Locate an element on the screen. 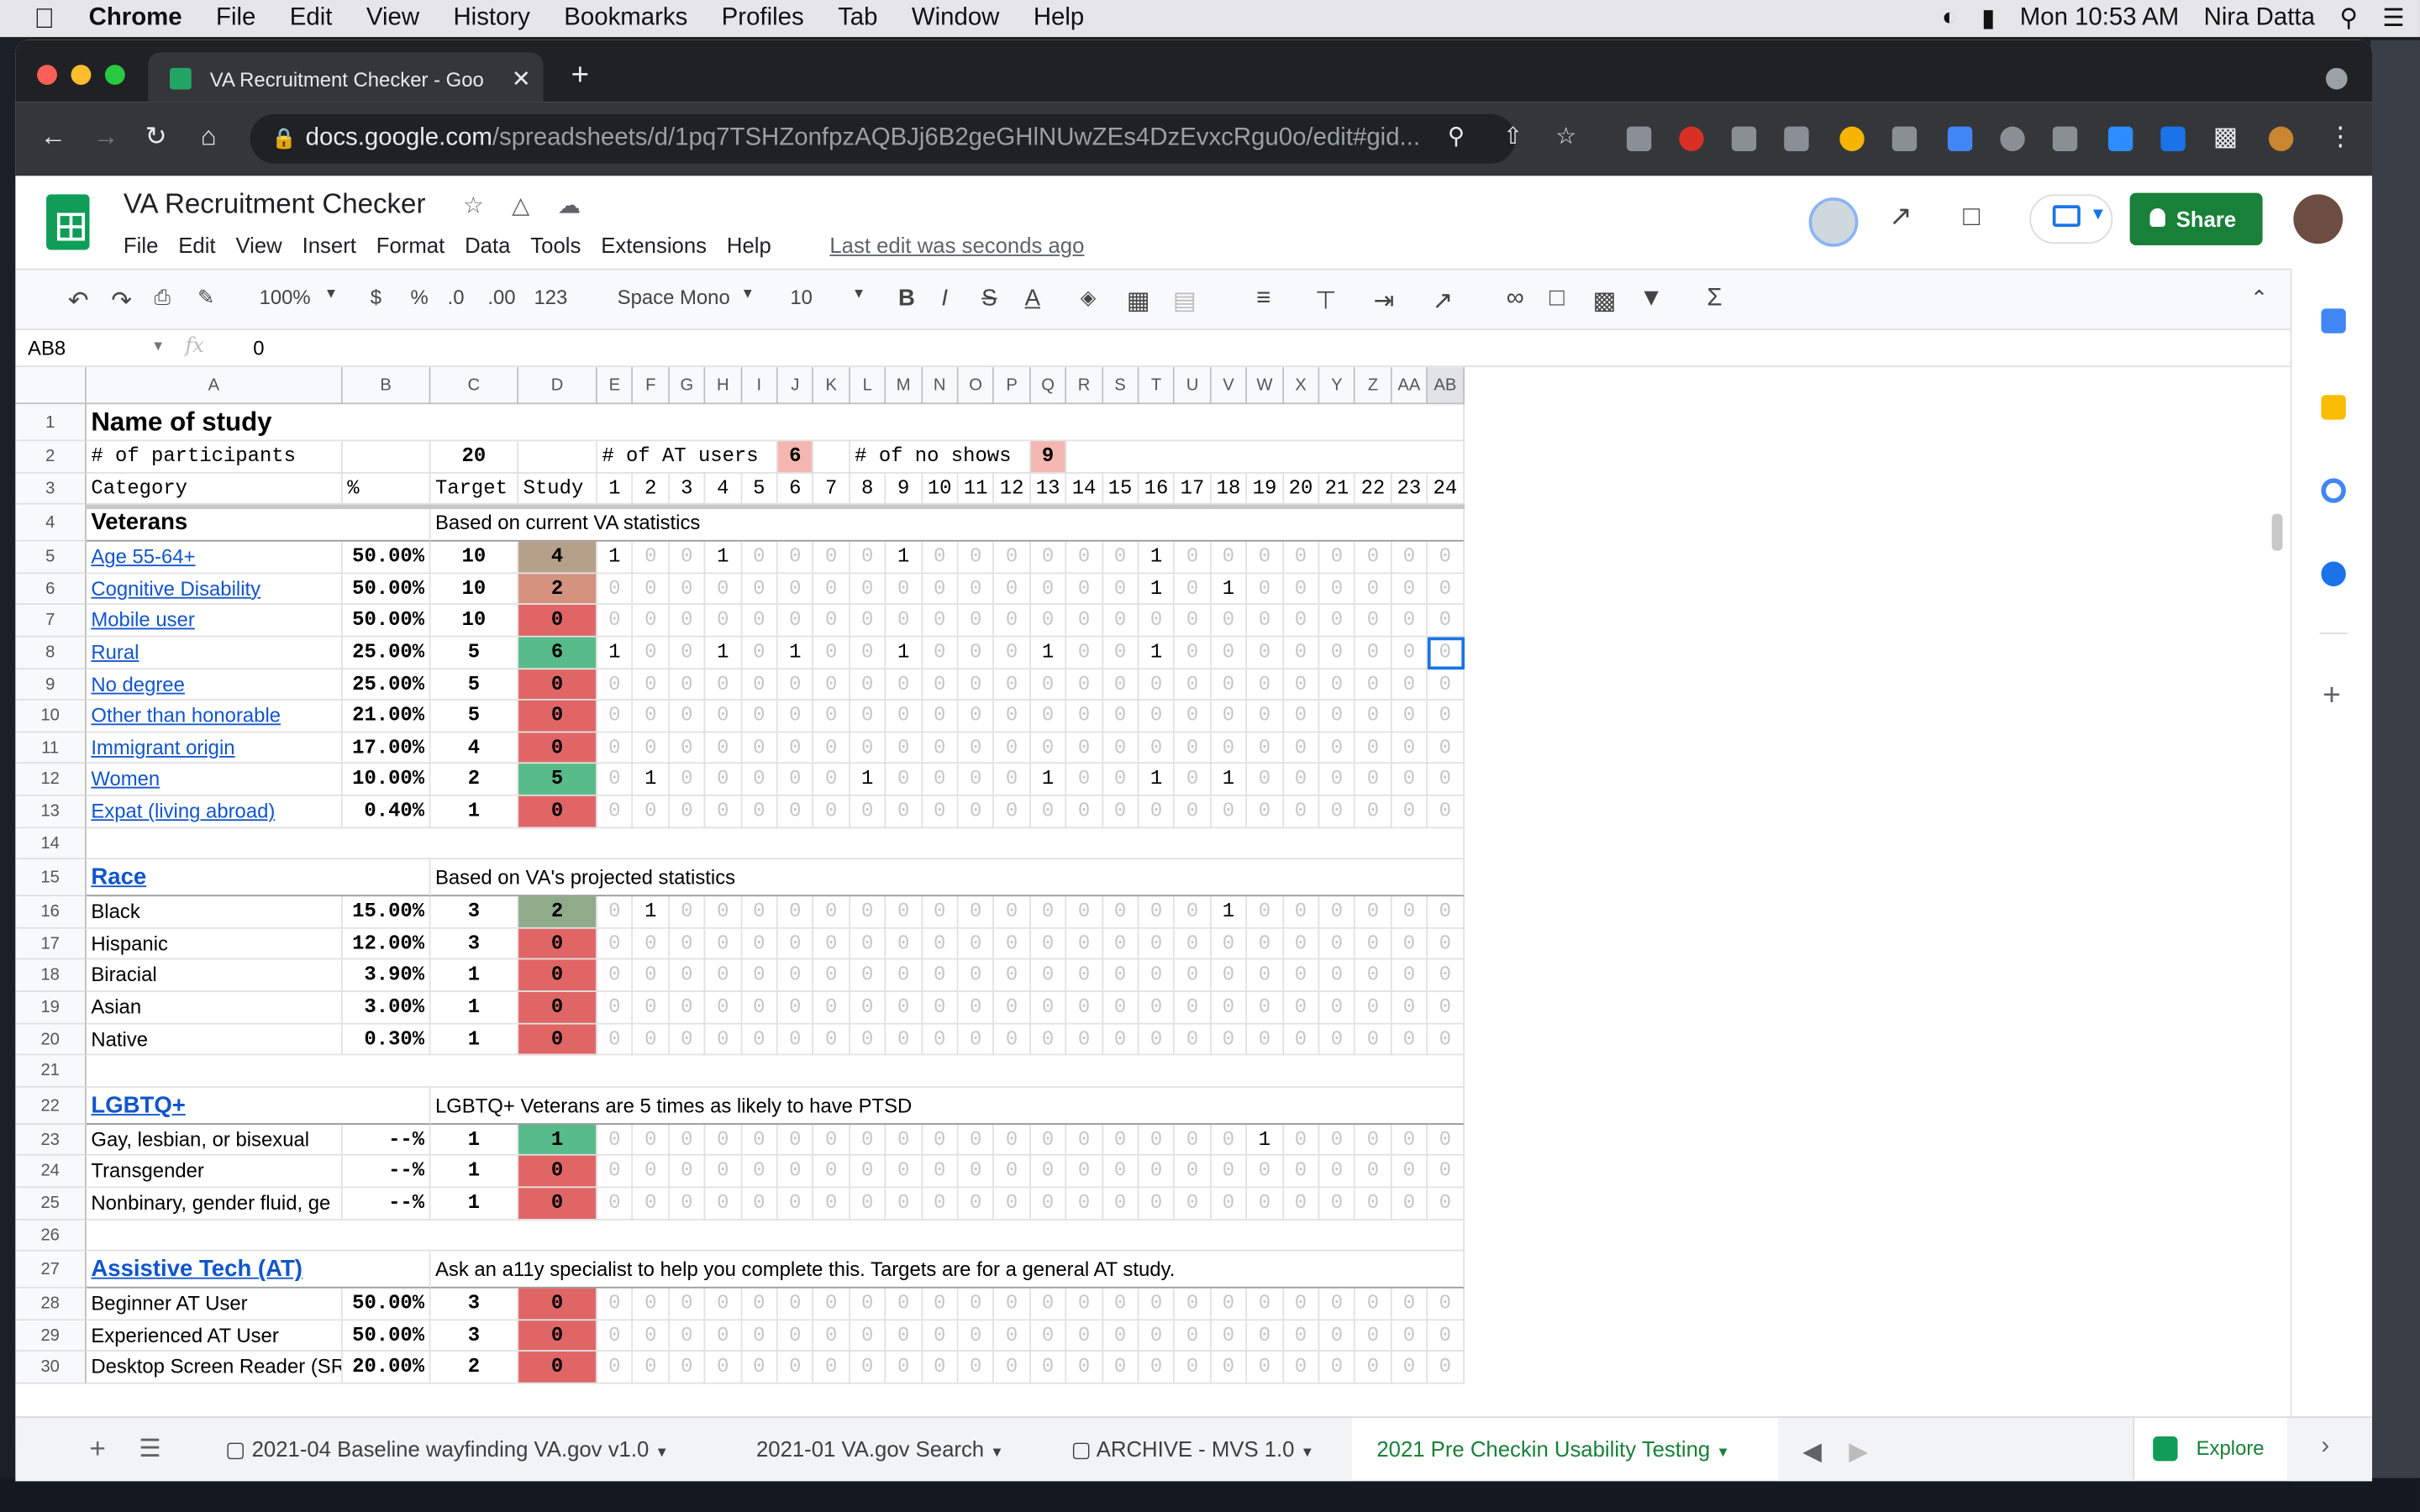  row-header: 23 is located at coordinates (51, 1140).